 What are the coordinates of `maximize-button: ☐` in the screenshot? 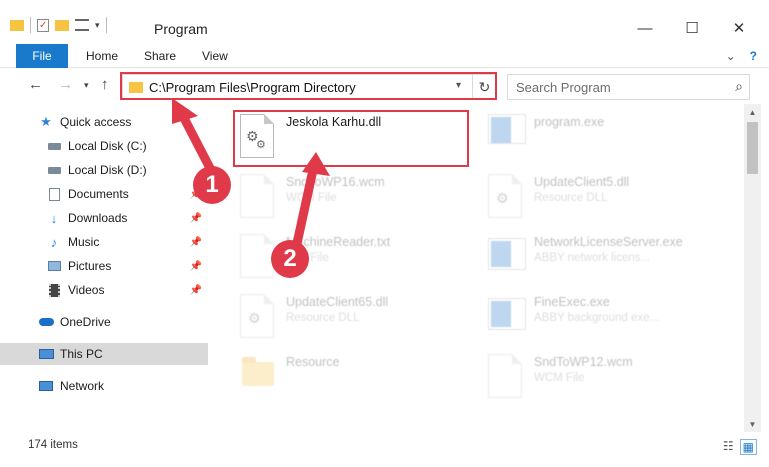 It's located at (692, 28).